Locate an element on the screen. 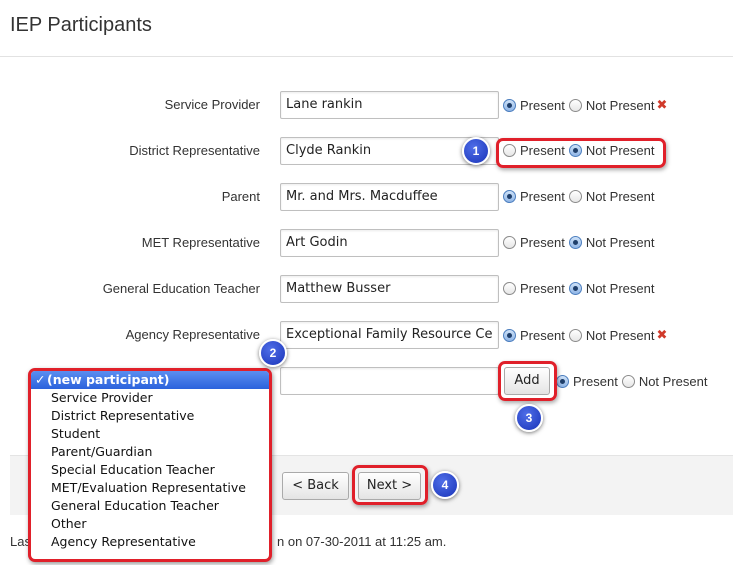  dropdown-option: General Education Teacher is located at coordinates (150, 506).